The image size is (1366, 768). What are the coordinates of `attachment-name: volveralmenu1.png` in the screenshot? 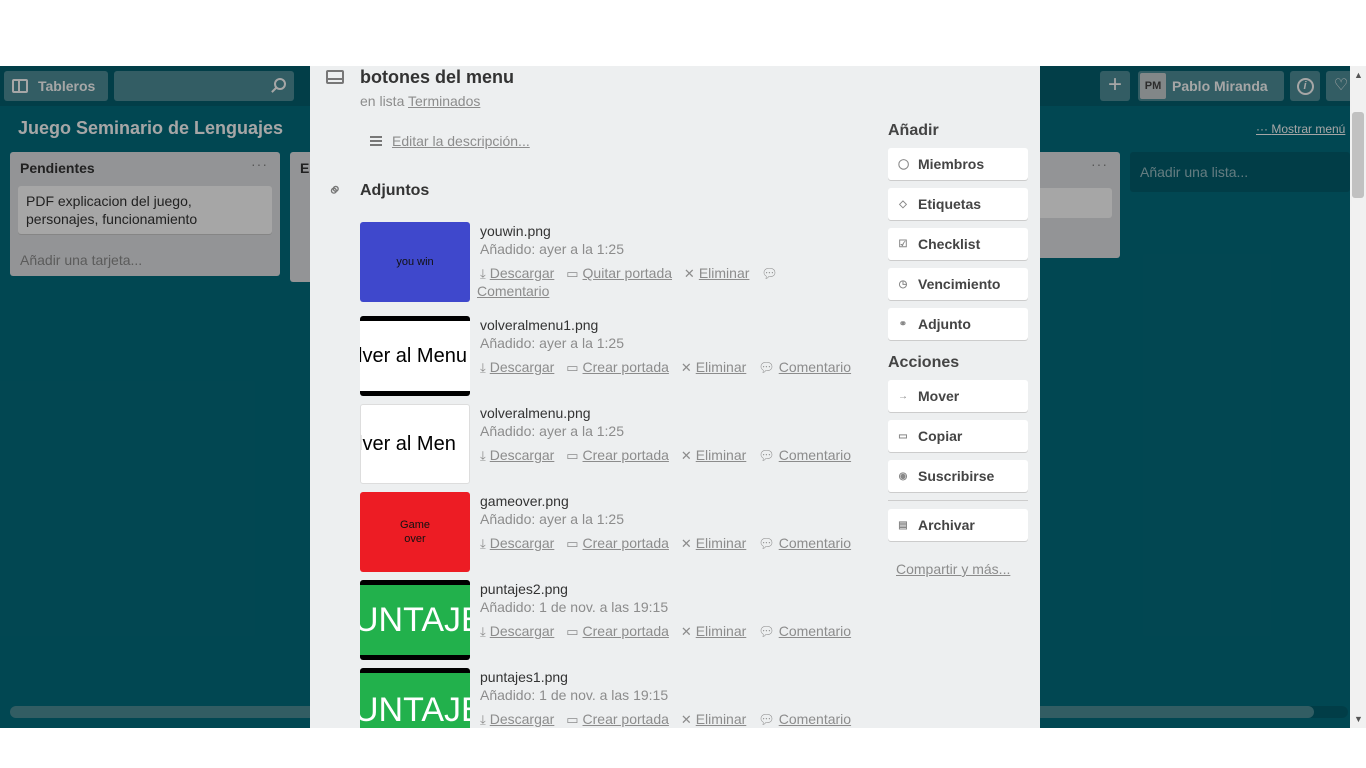 It's located at (539, 325).